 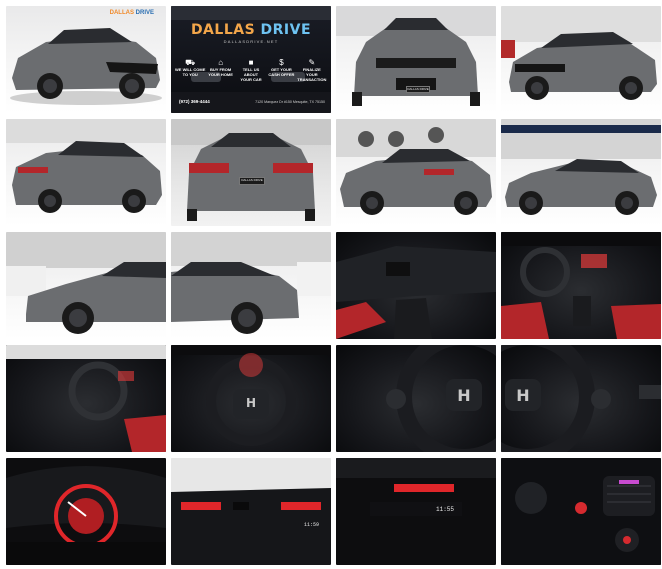 What do you see at coordinates (281, 74) in the screenshot?
I see `badge-line2: CASH OFFER` at bounding box center [281, 74].